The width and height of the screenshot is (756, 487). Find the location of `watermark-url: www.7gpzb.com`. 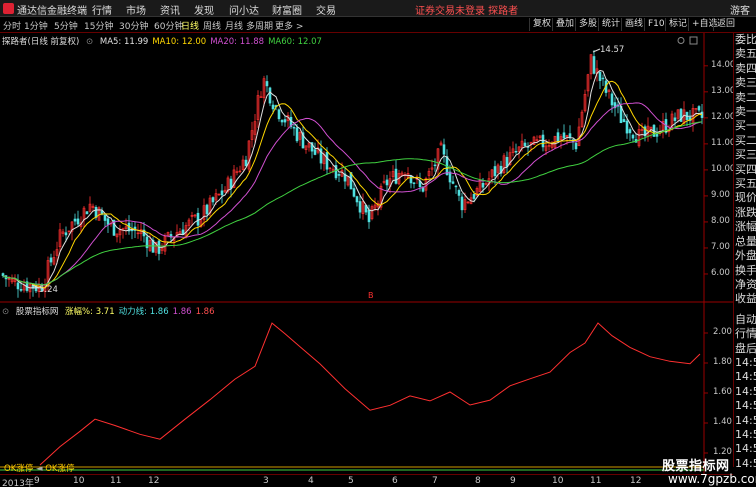

watermark-url: www.7gpzb.com is located at coordinates (712, 479).